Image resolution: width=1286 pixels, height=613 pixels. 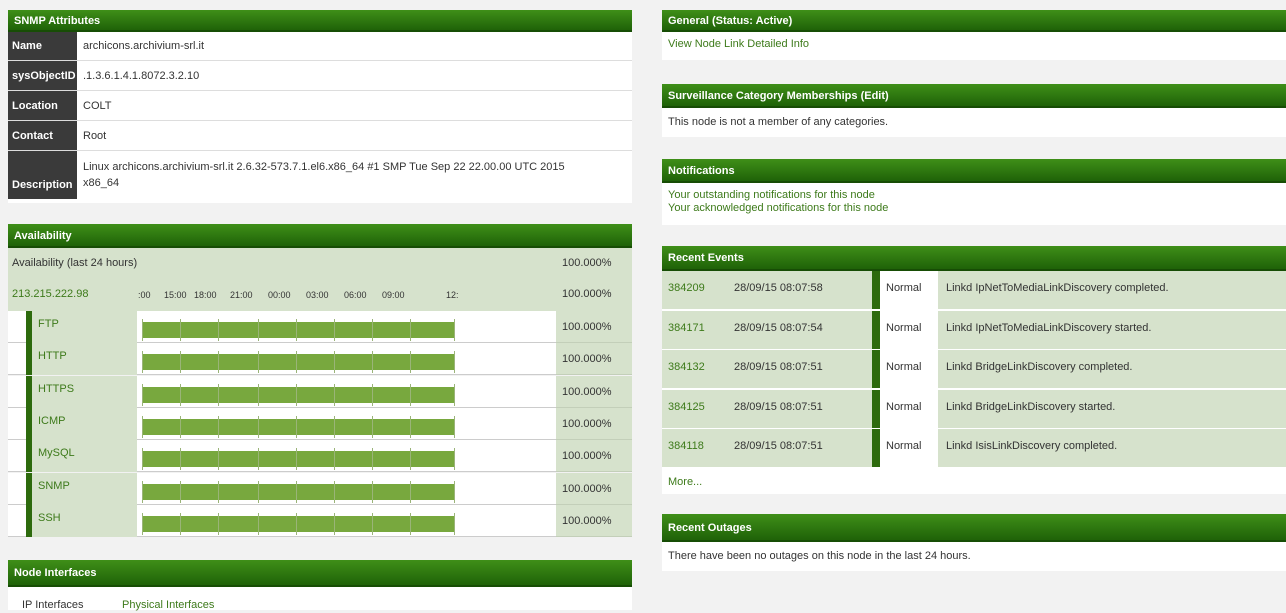 I want to click on general-header: General (Status: Active), so click(x=974, y=21).